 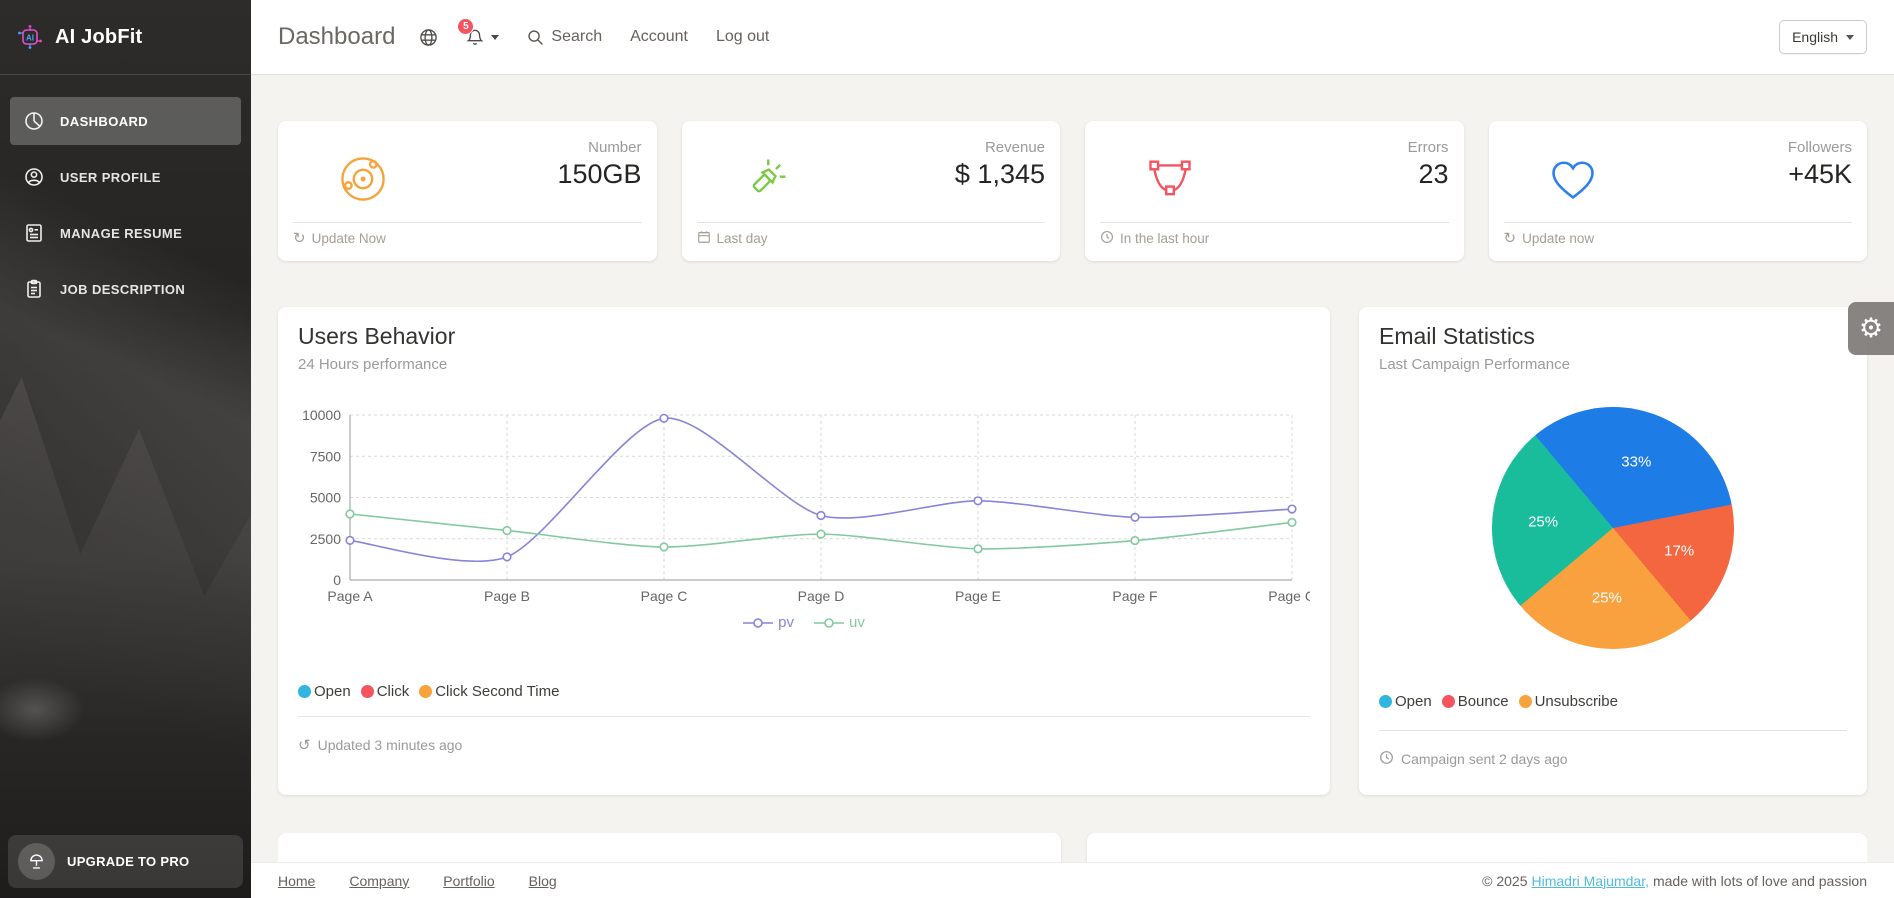 What do you see at coordinates (1823, 37) in the screenshot?
I see `language-selector: English` at bounding box center [1823, 37].